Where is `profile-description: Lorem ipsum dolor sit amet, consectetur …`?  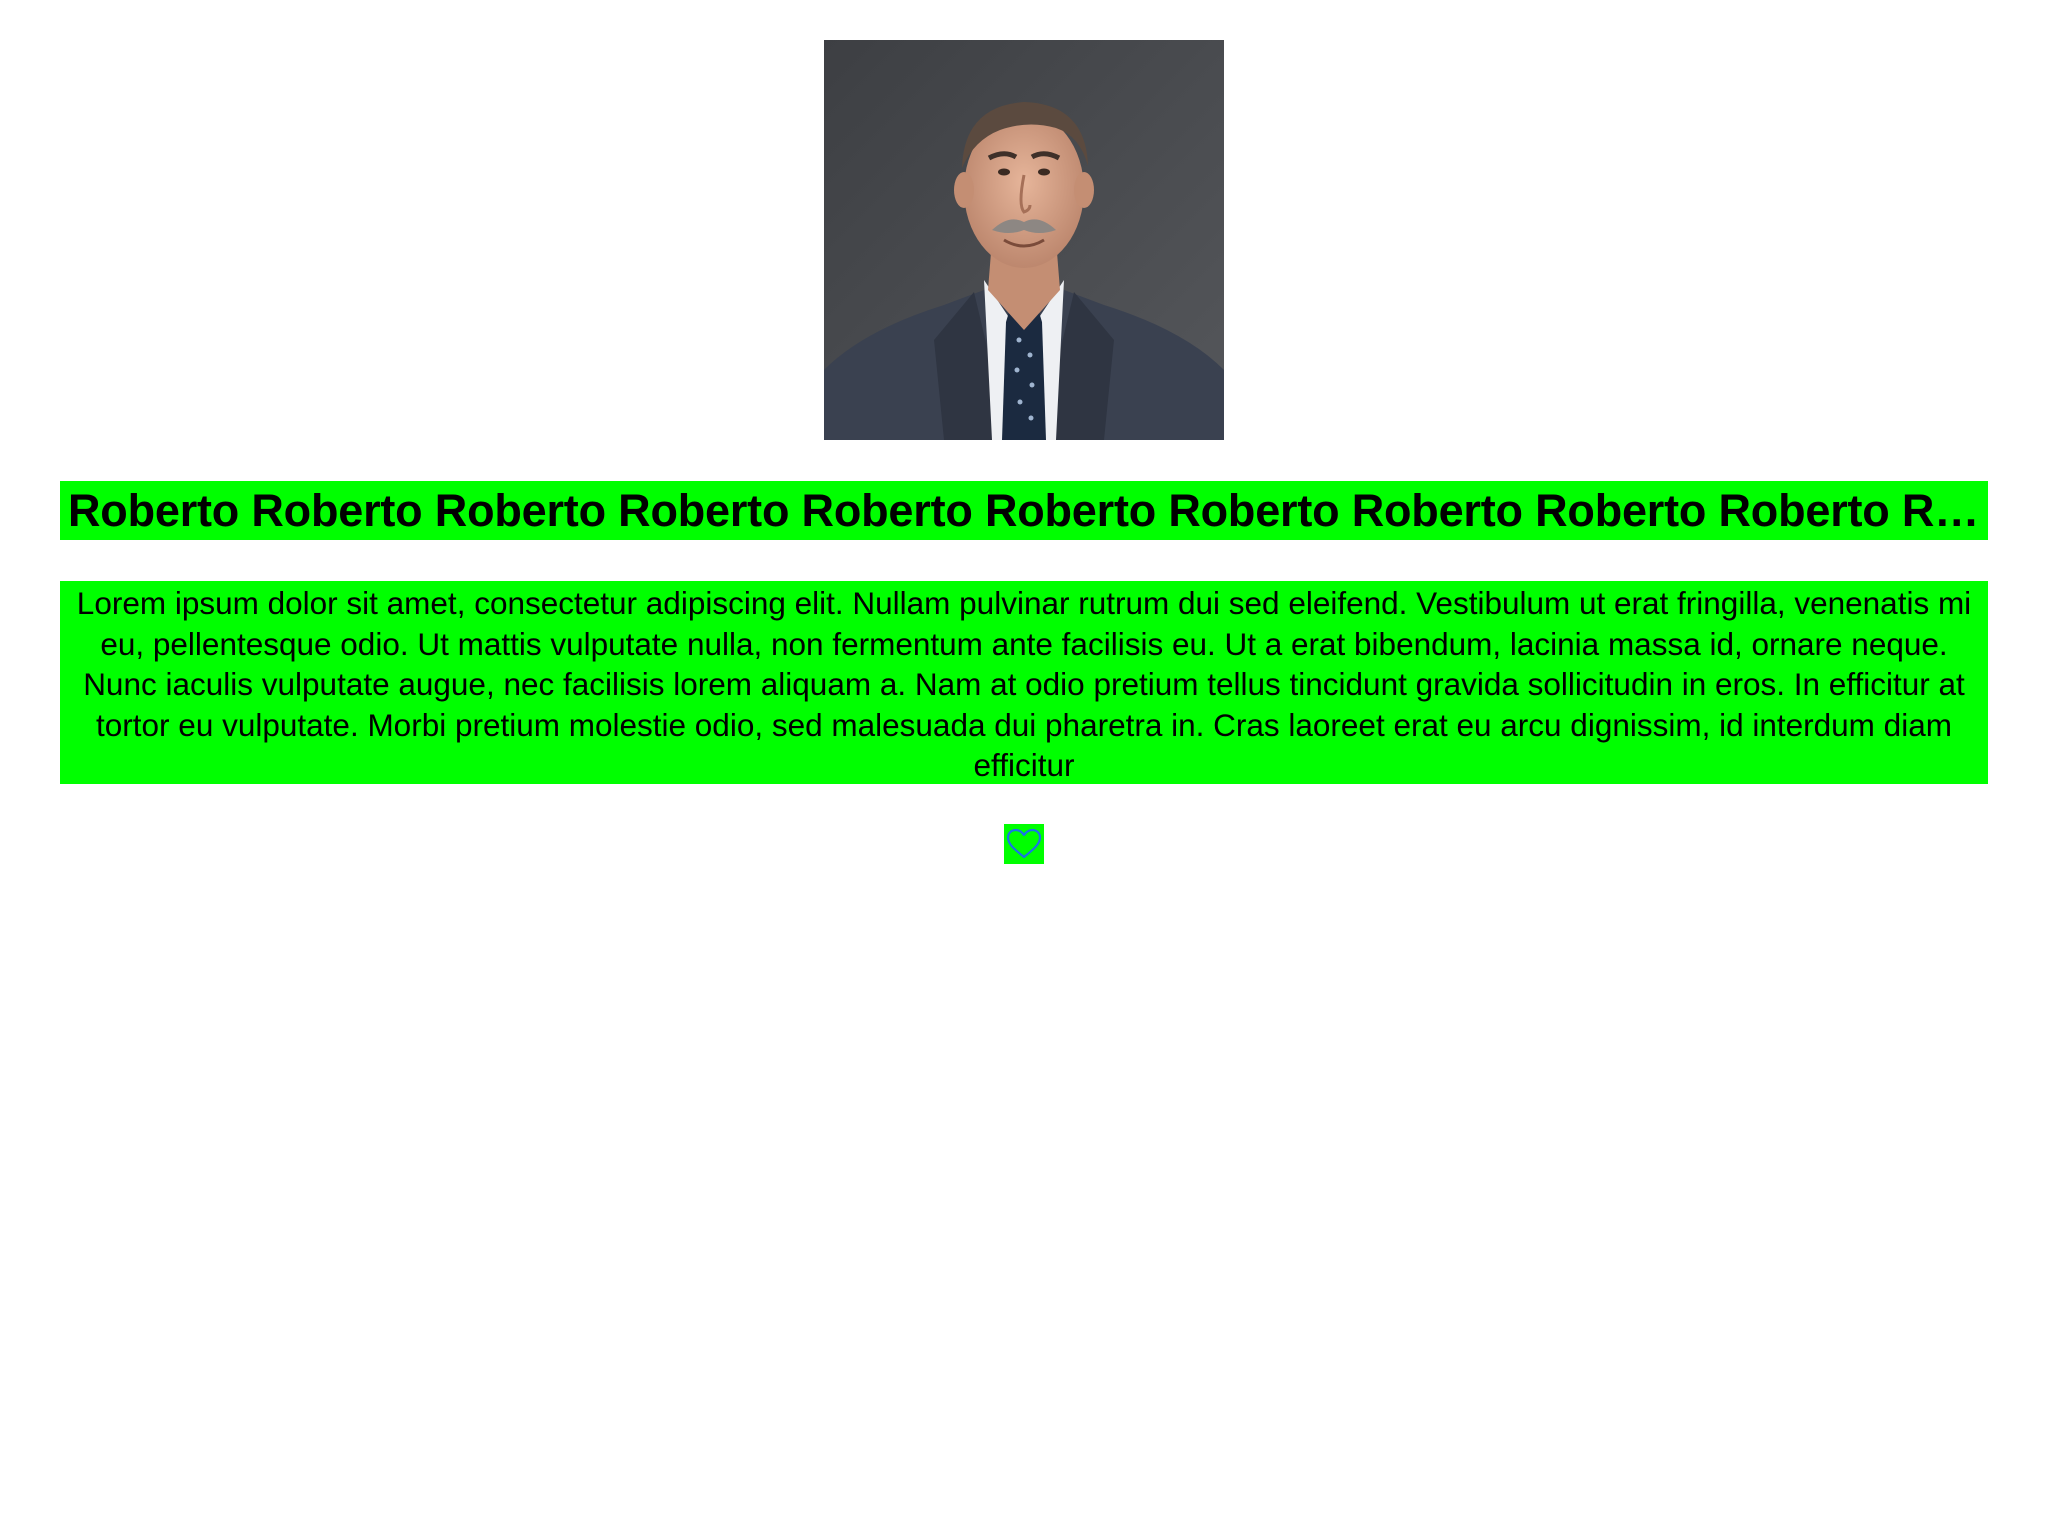 profile-description: Lorem ipsum dolor sit amet, consectetur … is located at coordinates (1024, 682).